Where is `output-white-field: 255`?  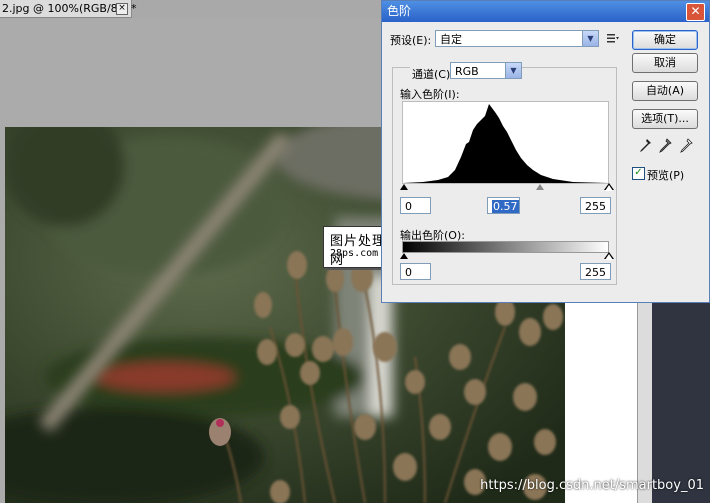
output-white-field: 255 is located at coordinates (595, 271).